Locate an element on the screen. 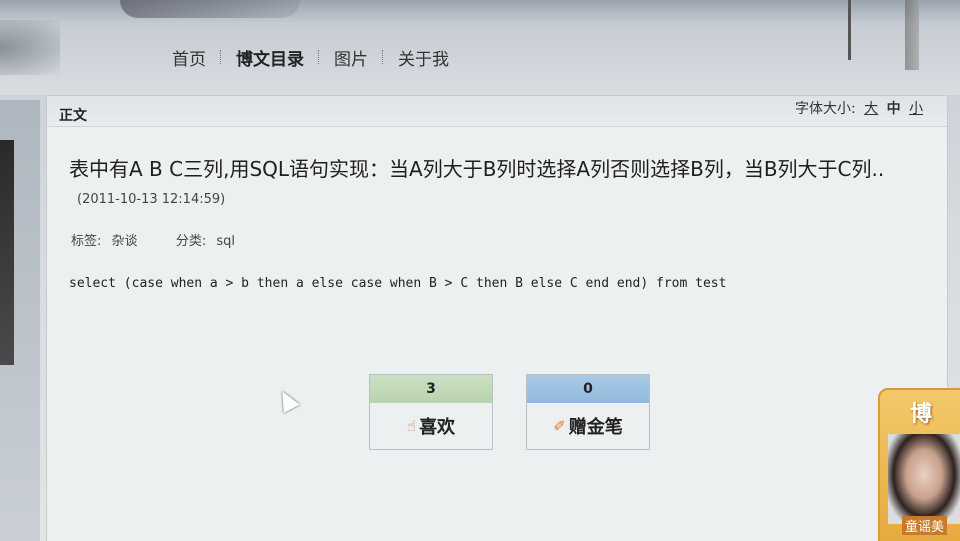  banner-decoration is located at coordinates (210, 9).